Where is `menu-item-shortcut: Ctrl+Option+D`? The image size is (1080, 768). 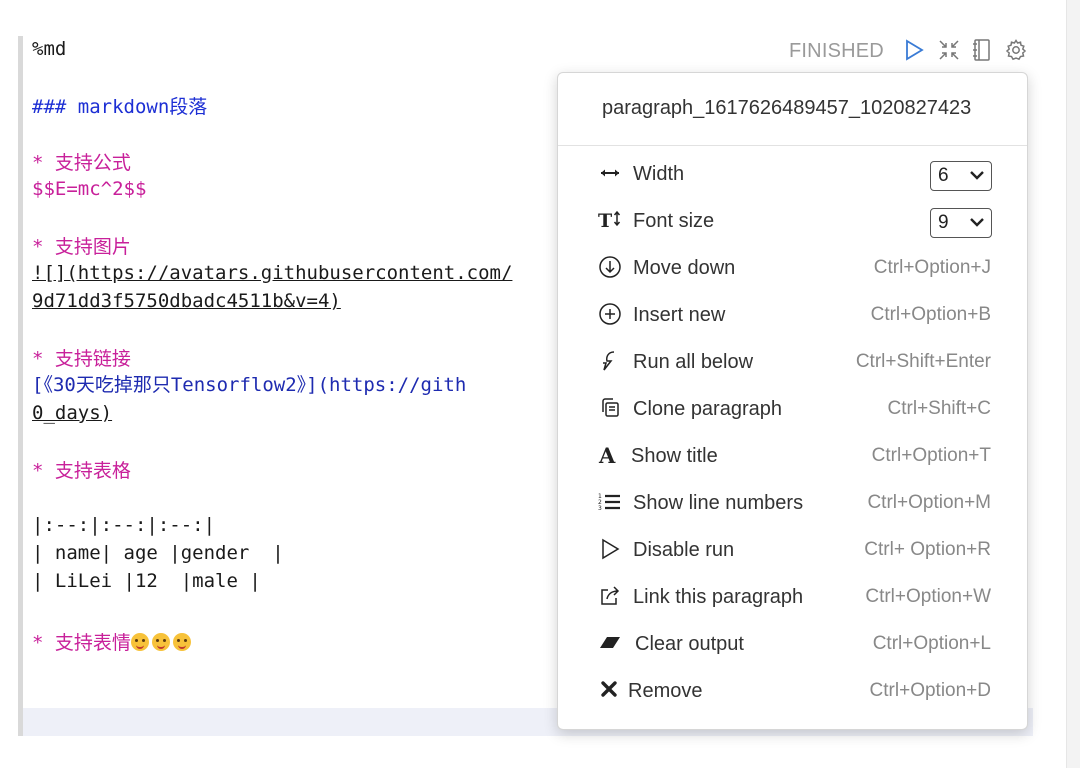
menu-item-shortcut: Ctrl+Option+D is located at coordinates (930, 690).